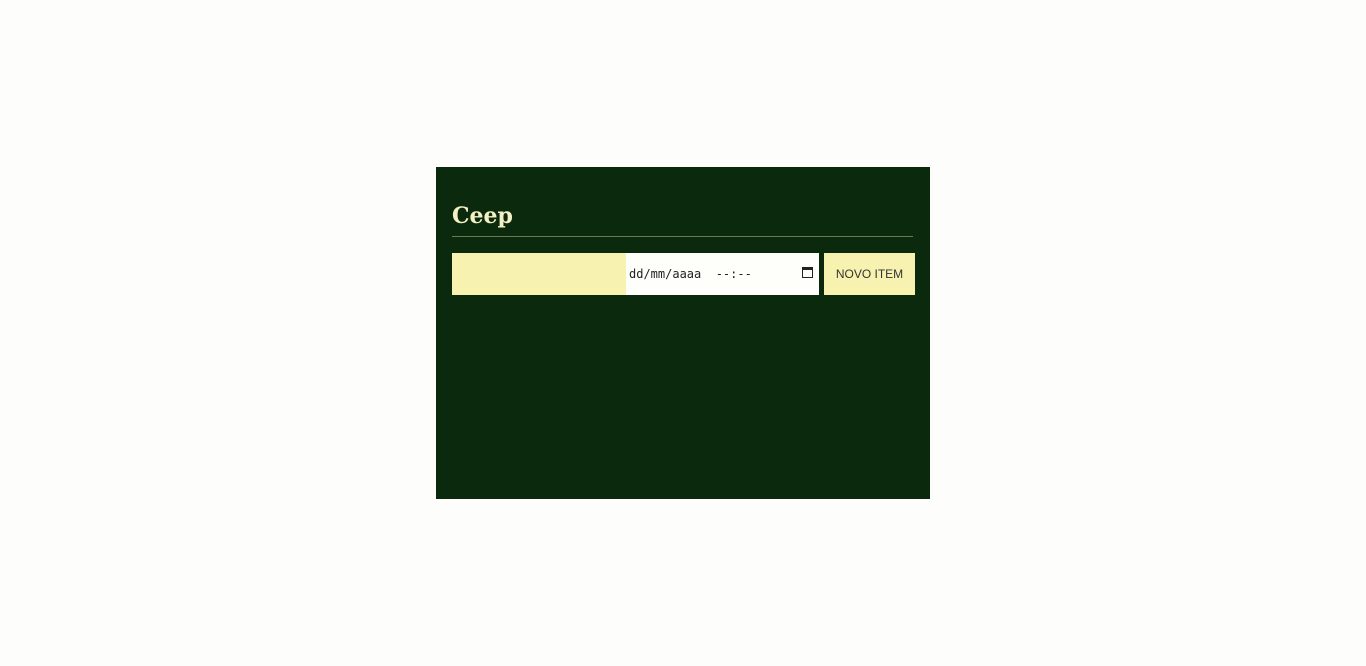  I want to click on datetime-placeholder: dd/mm/aaaa --:--, so click(690, 274).